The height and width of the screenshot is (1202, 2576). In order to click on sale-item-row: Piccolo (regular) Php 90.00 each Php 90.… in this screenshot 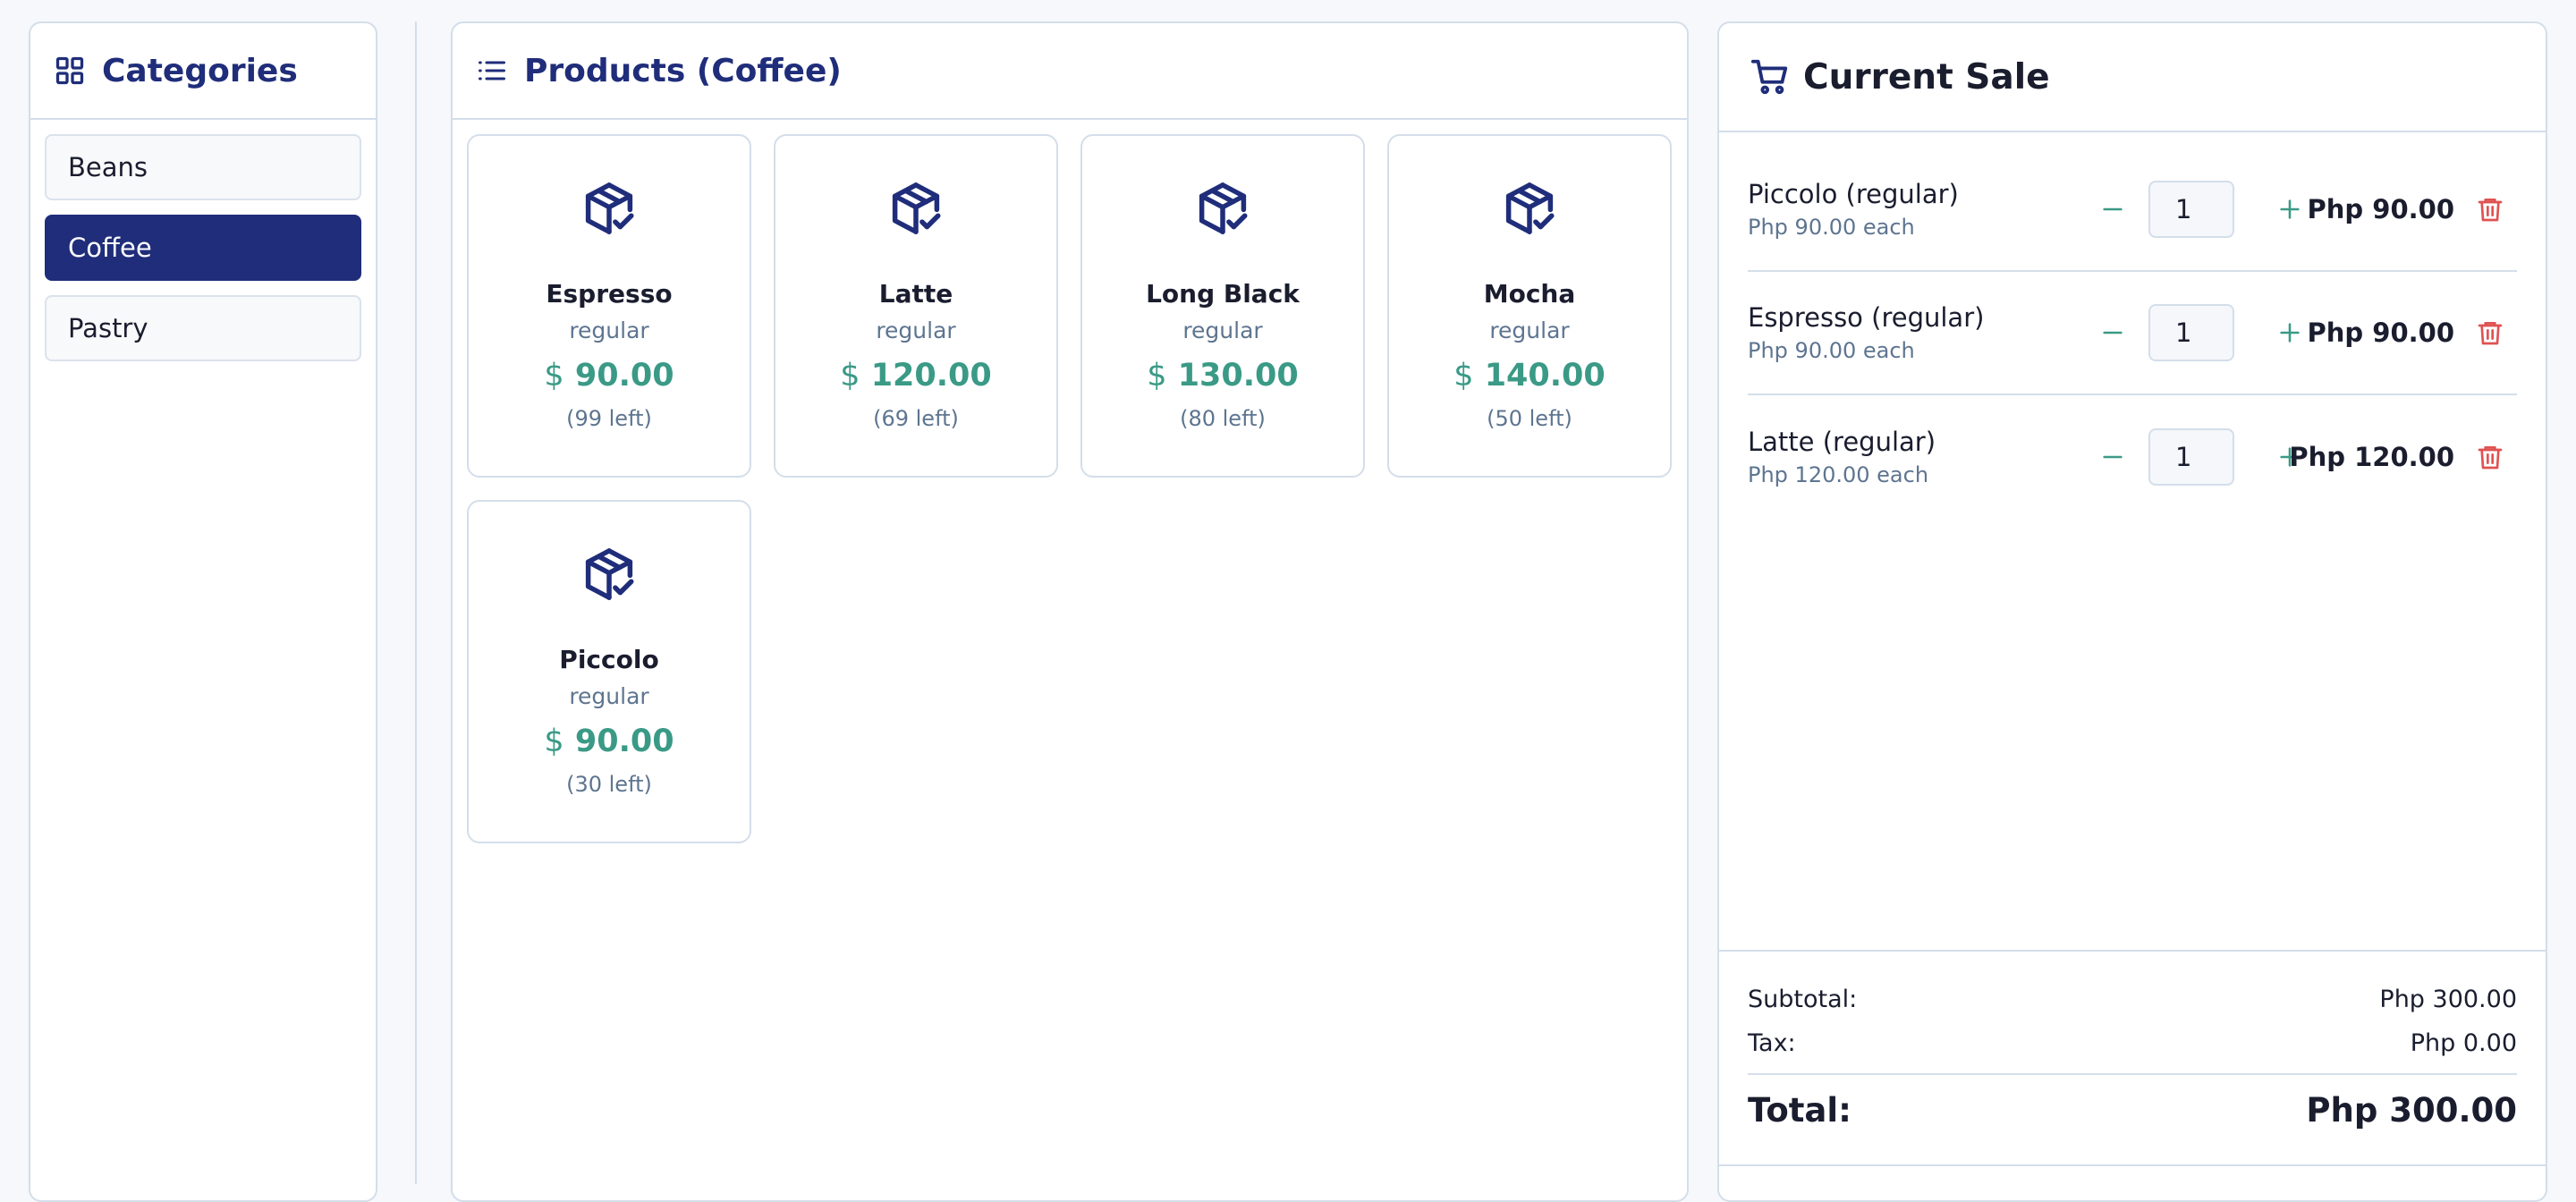, I will do `click(2132, 210)`.